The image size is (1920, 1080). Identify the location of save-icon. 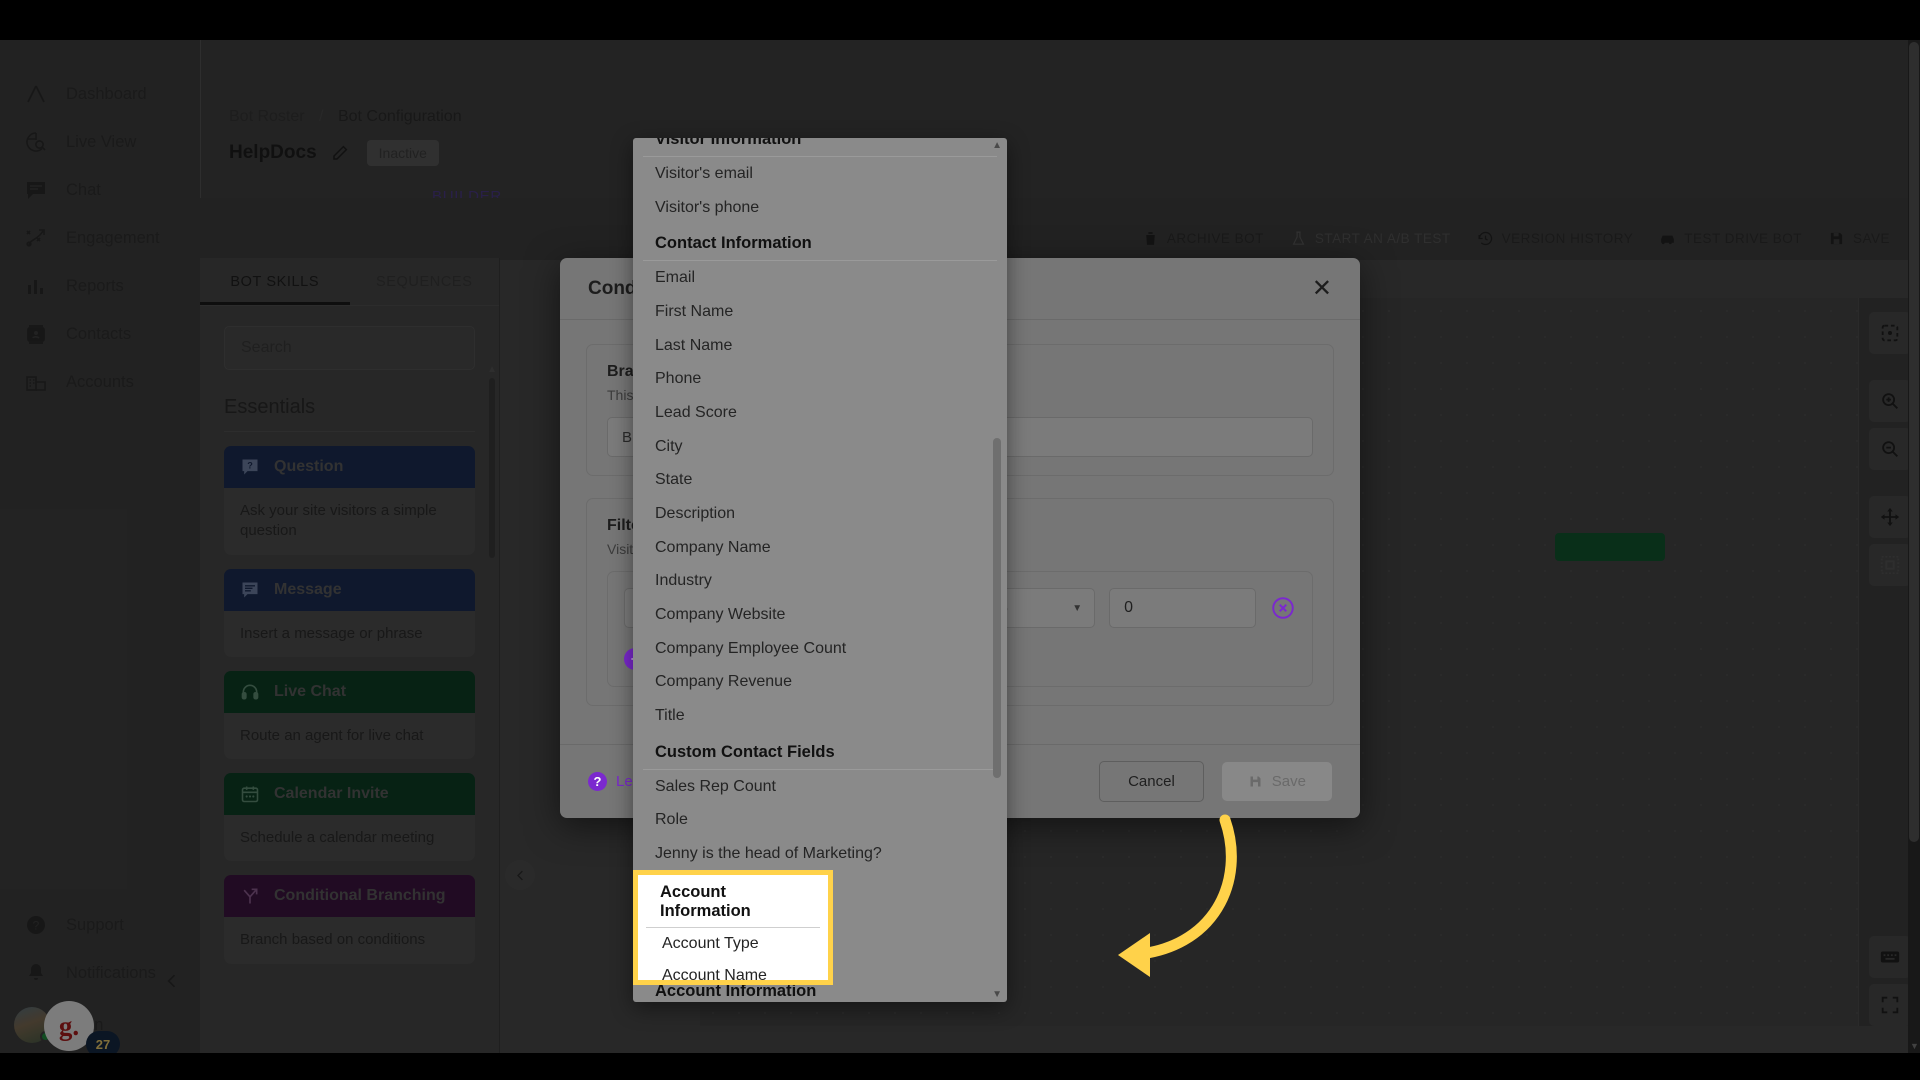
(1255, 781).